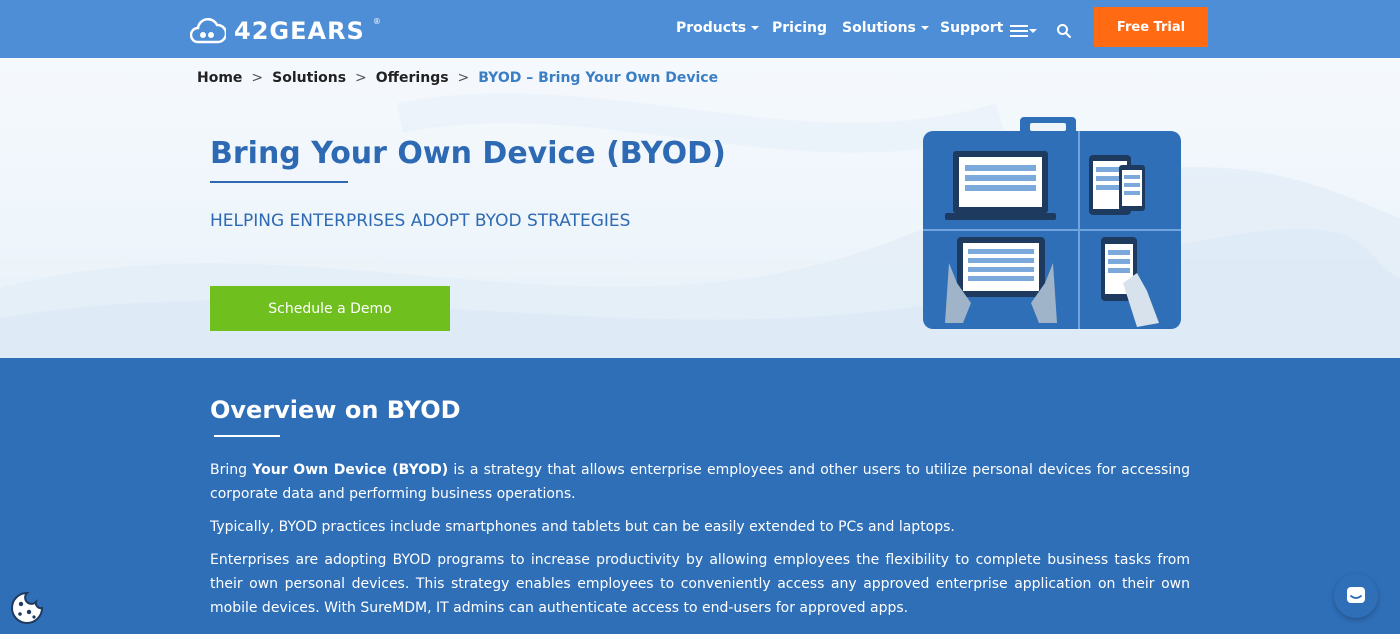 This screenshot has height=634, width=1400. Describe the element at coordinates (335, 410) in the screenshot. I see `overview-title: Overview on BYOD` at that location.